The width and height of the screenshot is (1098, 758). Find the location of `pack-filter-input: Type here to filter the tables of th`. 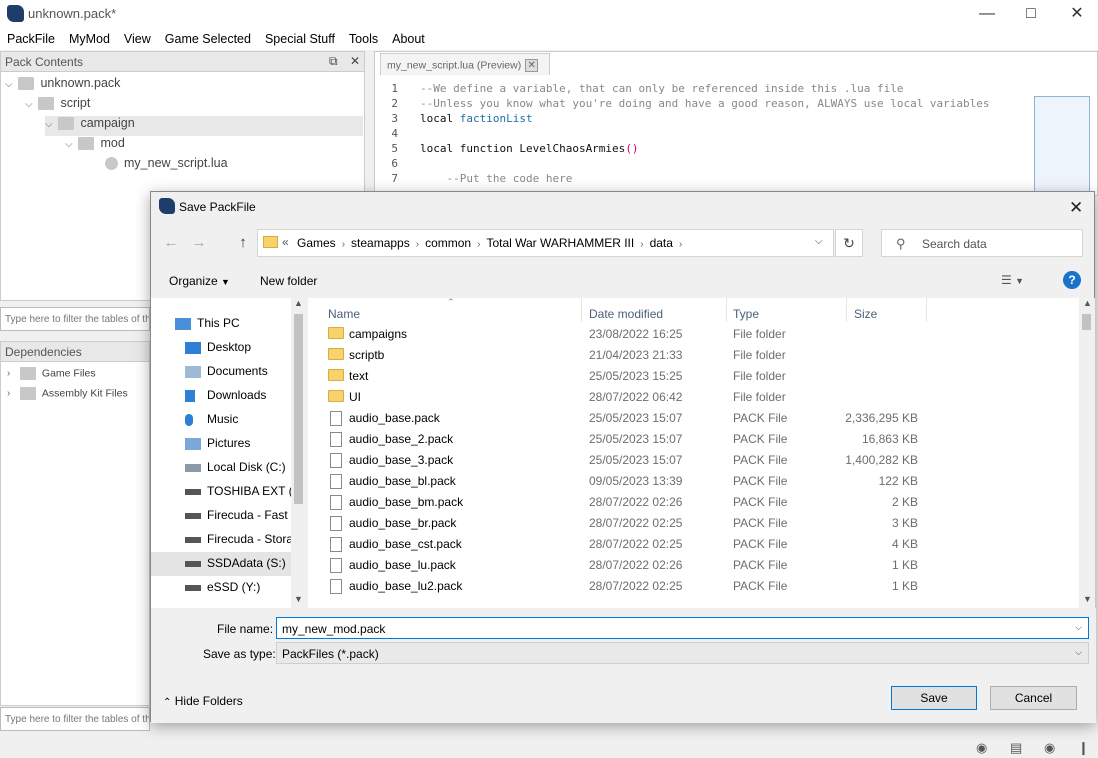

pack-filter-input: Type here to filter the tables of th is located at coordinates (75, 319).